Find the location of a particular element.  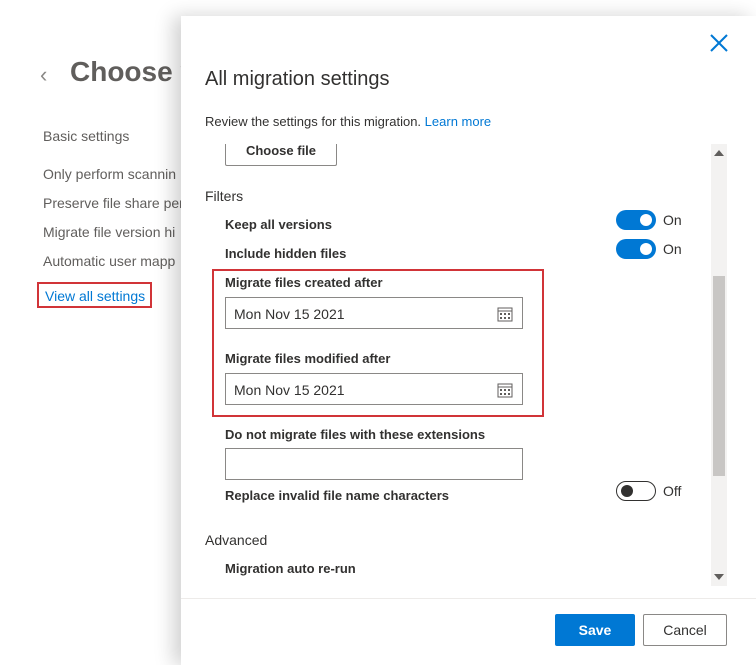

replace-invalid-chars-state: Off is located at coordinates (672, 491).